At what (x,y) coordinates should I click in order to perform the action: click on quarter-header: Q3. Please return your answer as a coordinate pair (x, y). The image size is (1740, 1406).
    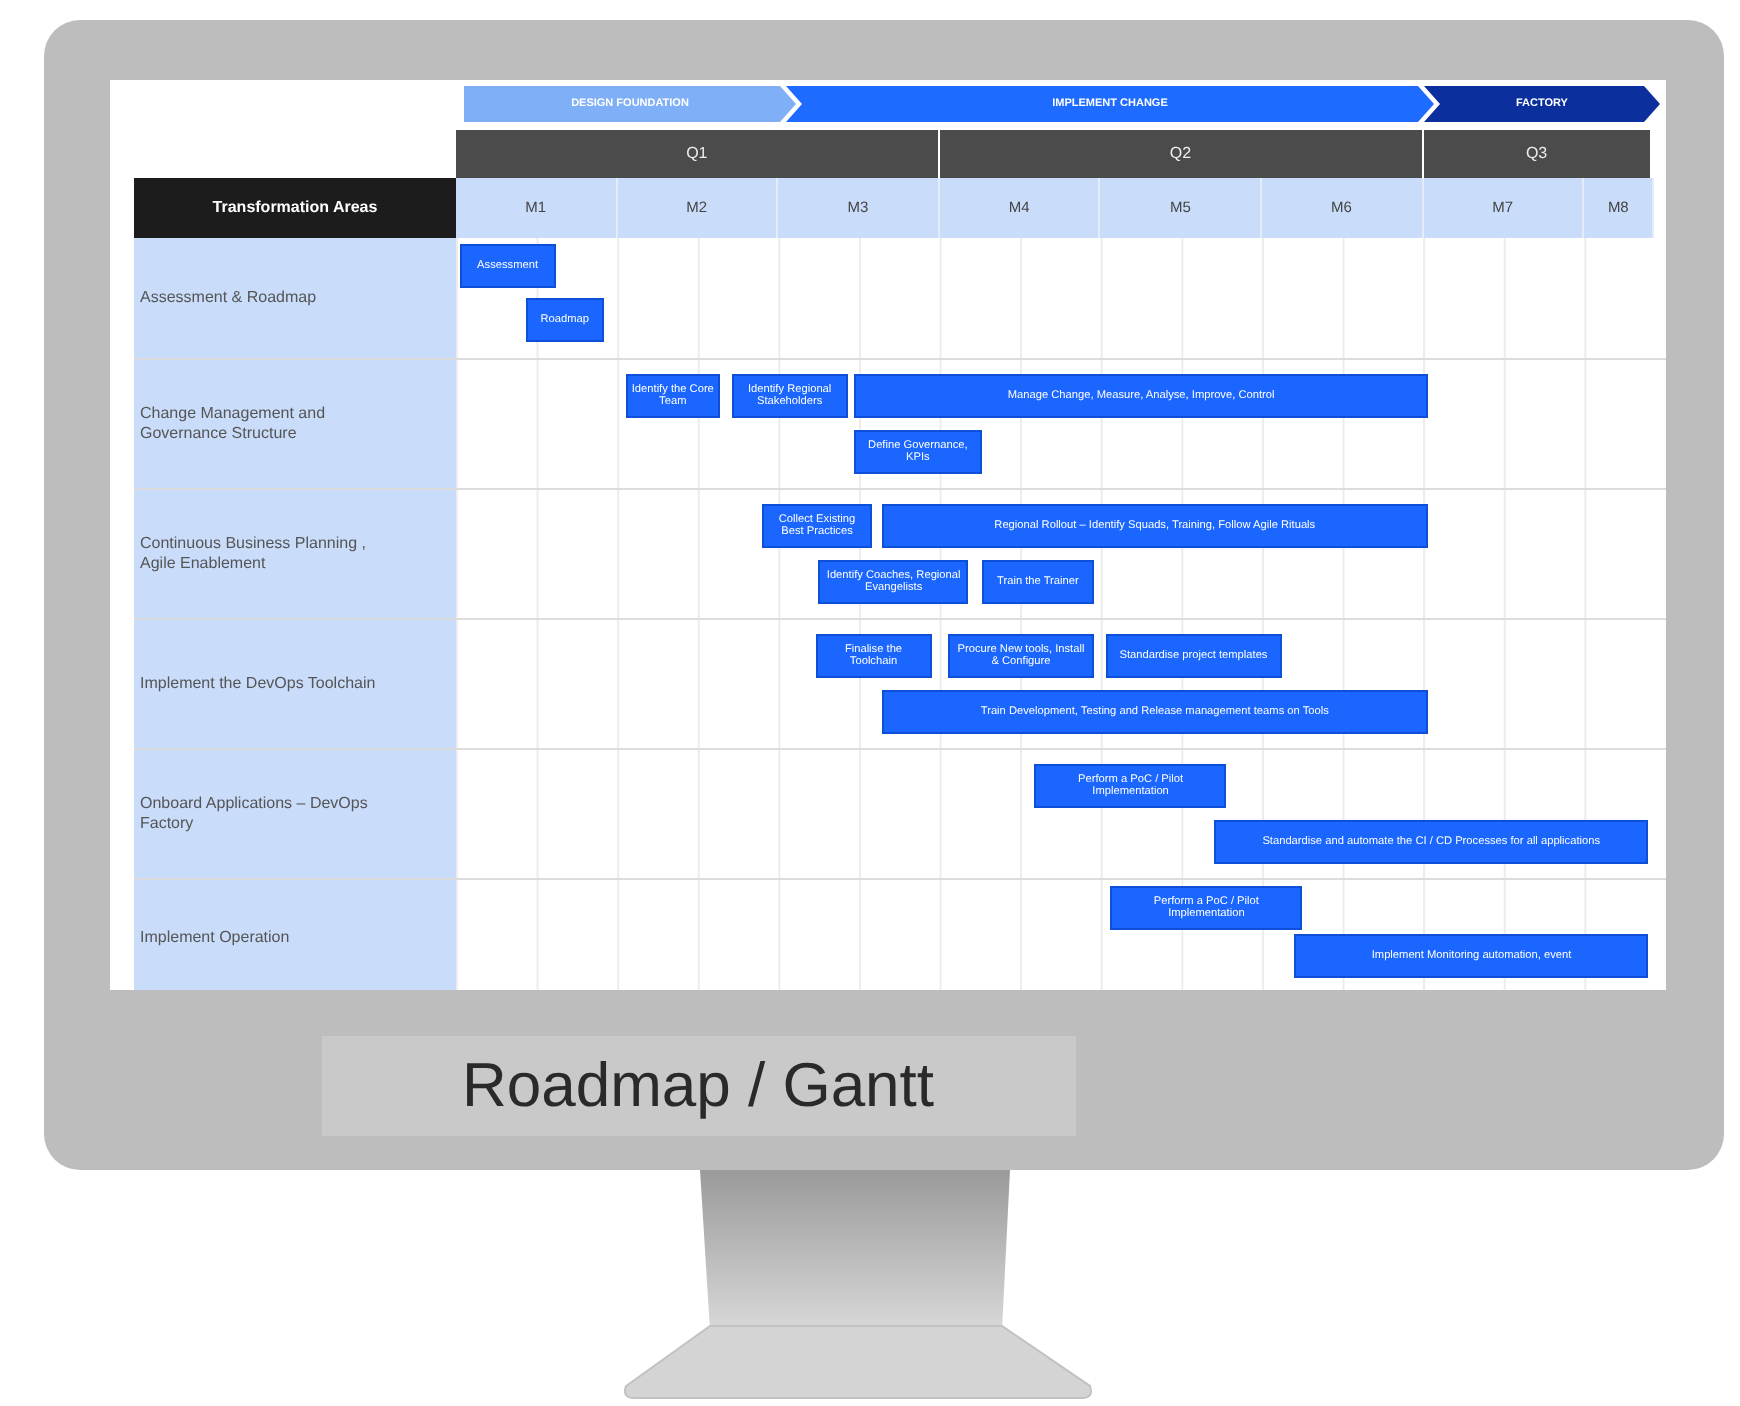
    Looking at the image, I should click on (1537, 154).